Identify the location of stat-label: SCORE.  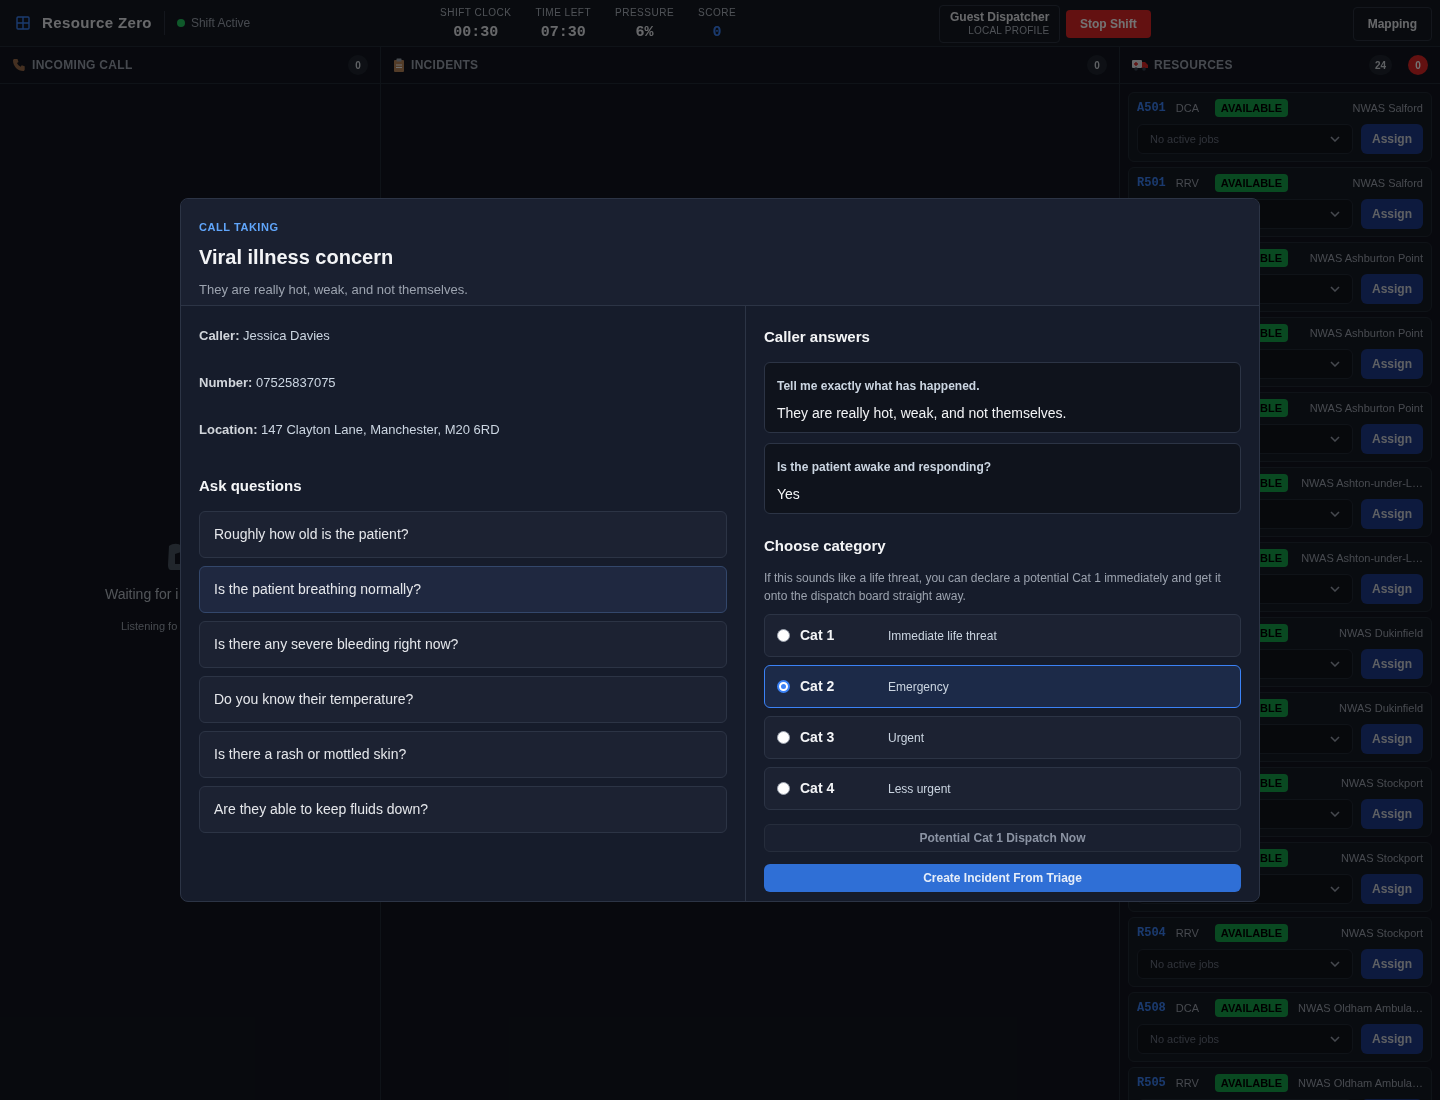
(717, 13).